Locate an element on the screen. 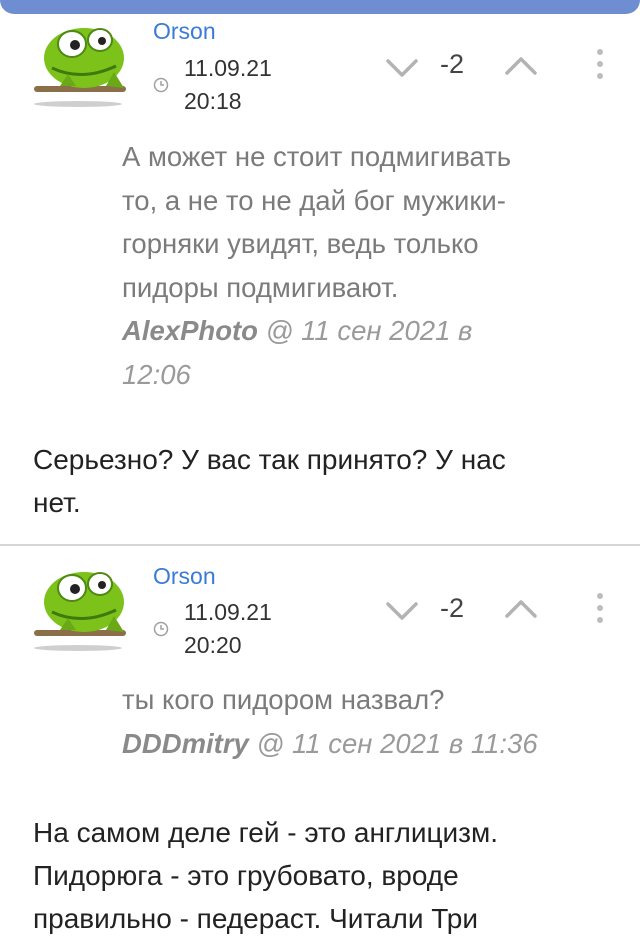 This screenshot has width=640, height=940. body-line: Пидорюга - это грубовато, вроде is located at coordinates (246, 875).